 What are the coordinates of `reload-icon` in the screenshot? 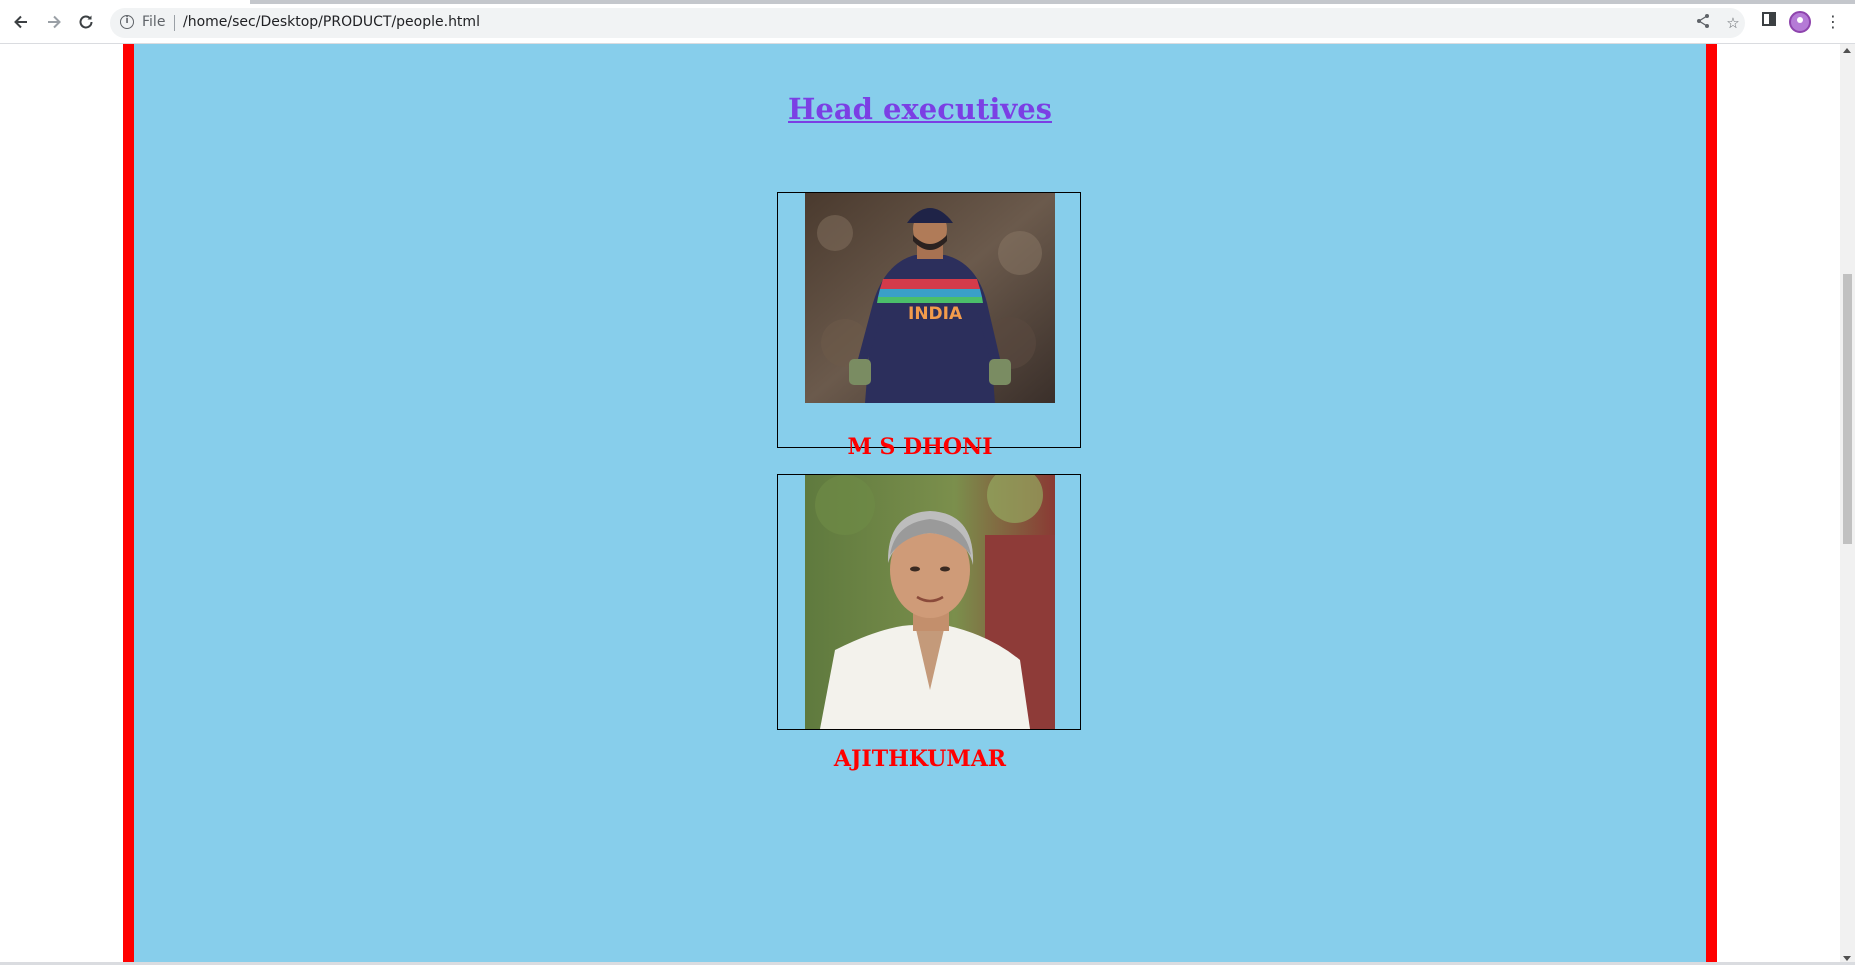 It's located at (86, 22).